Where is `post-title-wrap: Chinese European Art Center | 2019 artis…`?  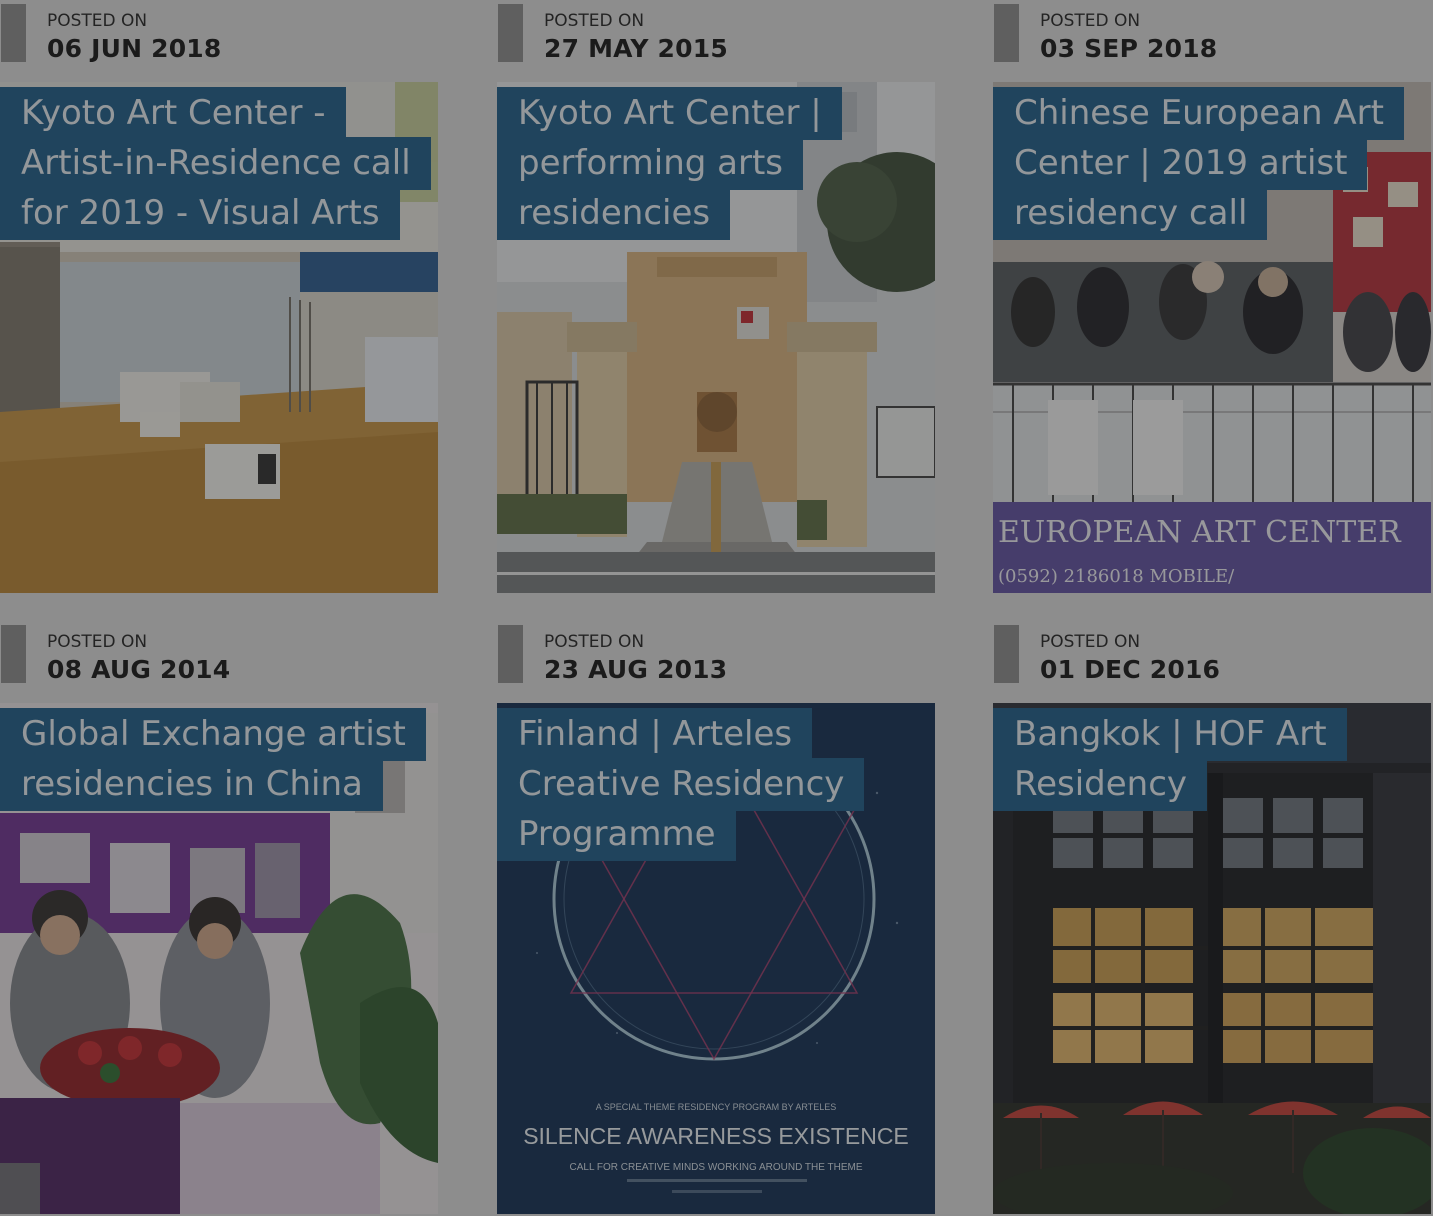 post-title-wrap: Chinese European Art Center | 2019 artis… is located at coordinates (1200, 163).